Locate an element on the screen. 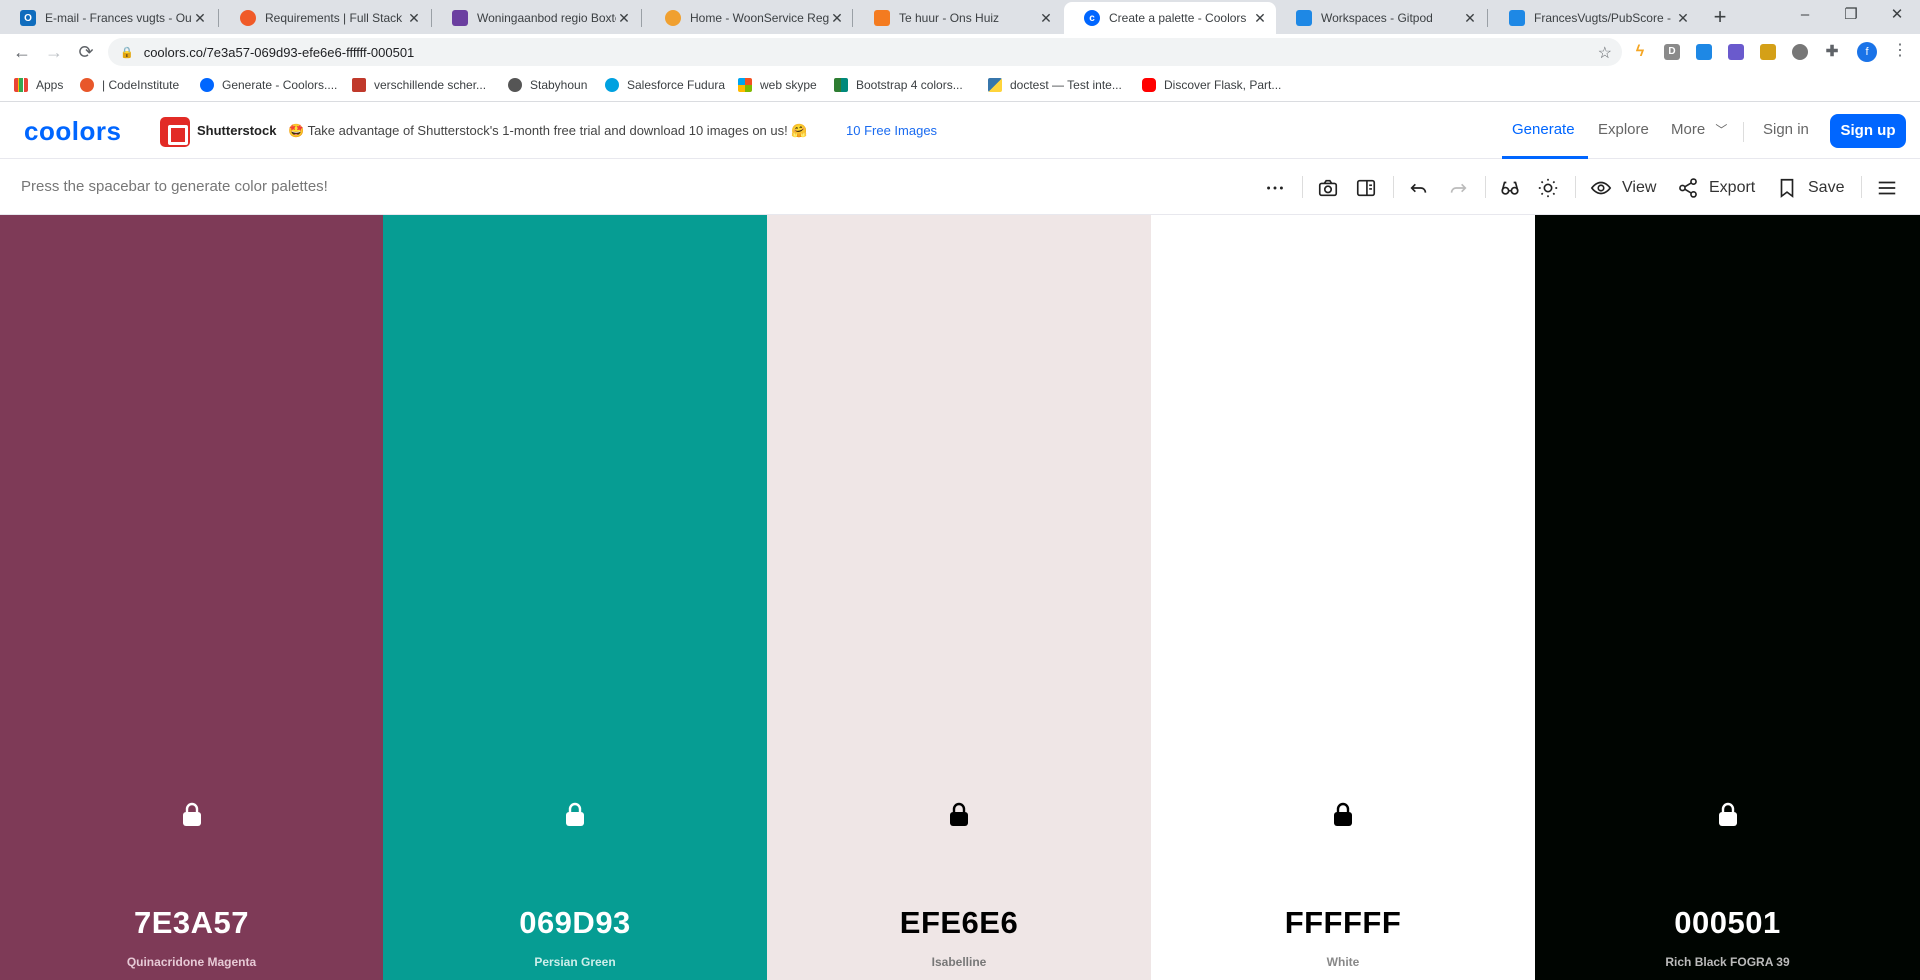 This screenshot has height=980, width=1920. coolors-logo: coolors is located at coordinates (72, 131).